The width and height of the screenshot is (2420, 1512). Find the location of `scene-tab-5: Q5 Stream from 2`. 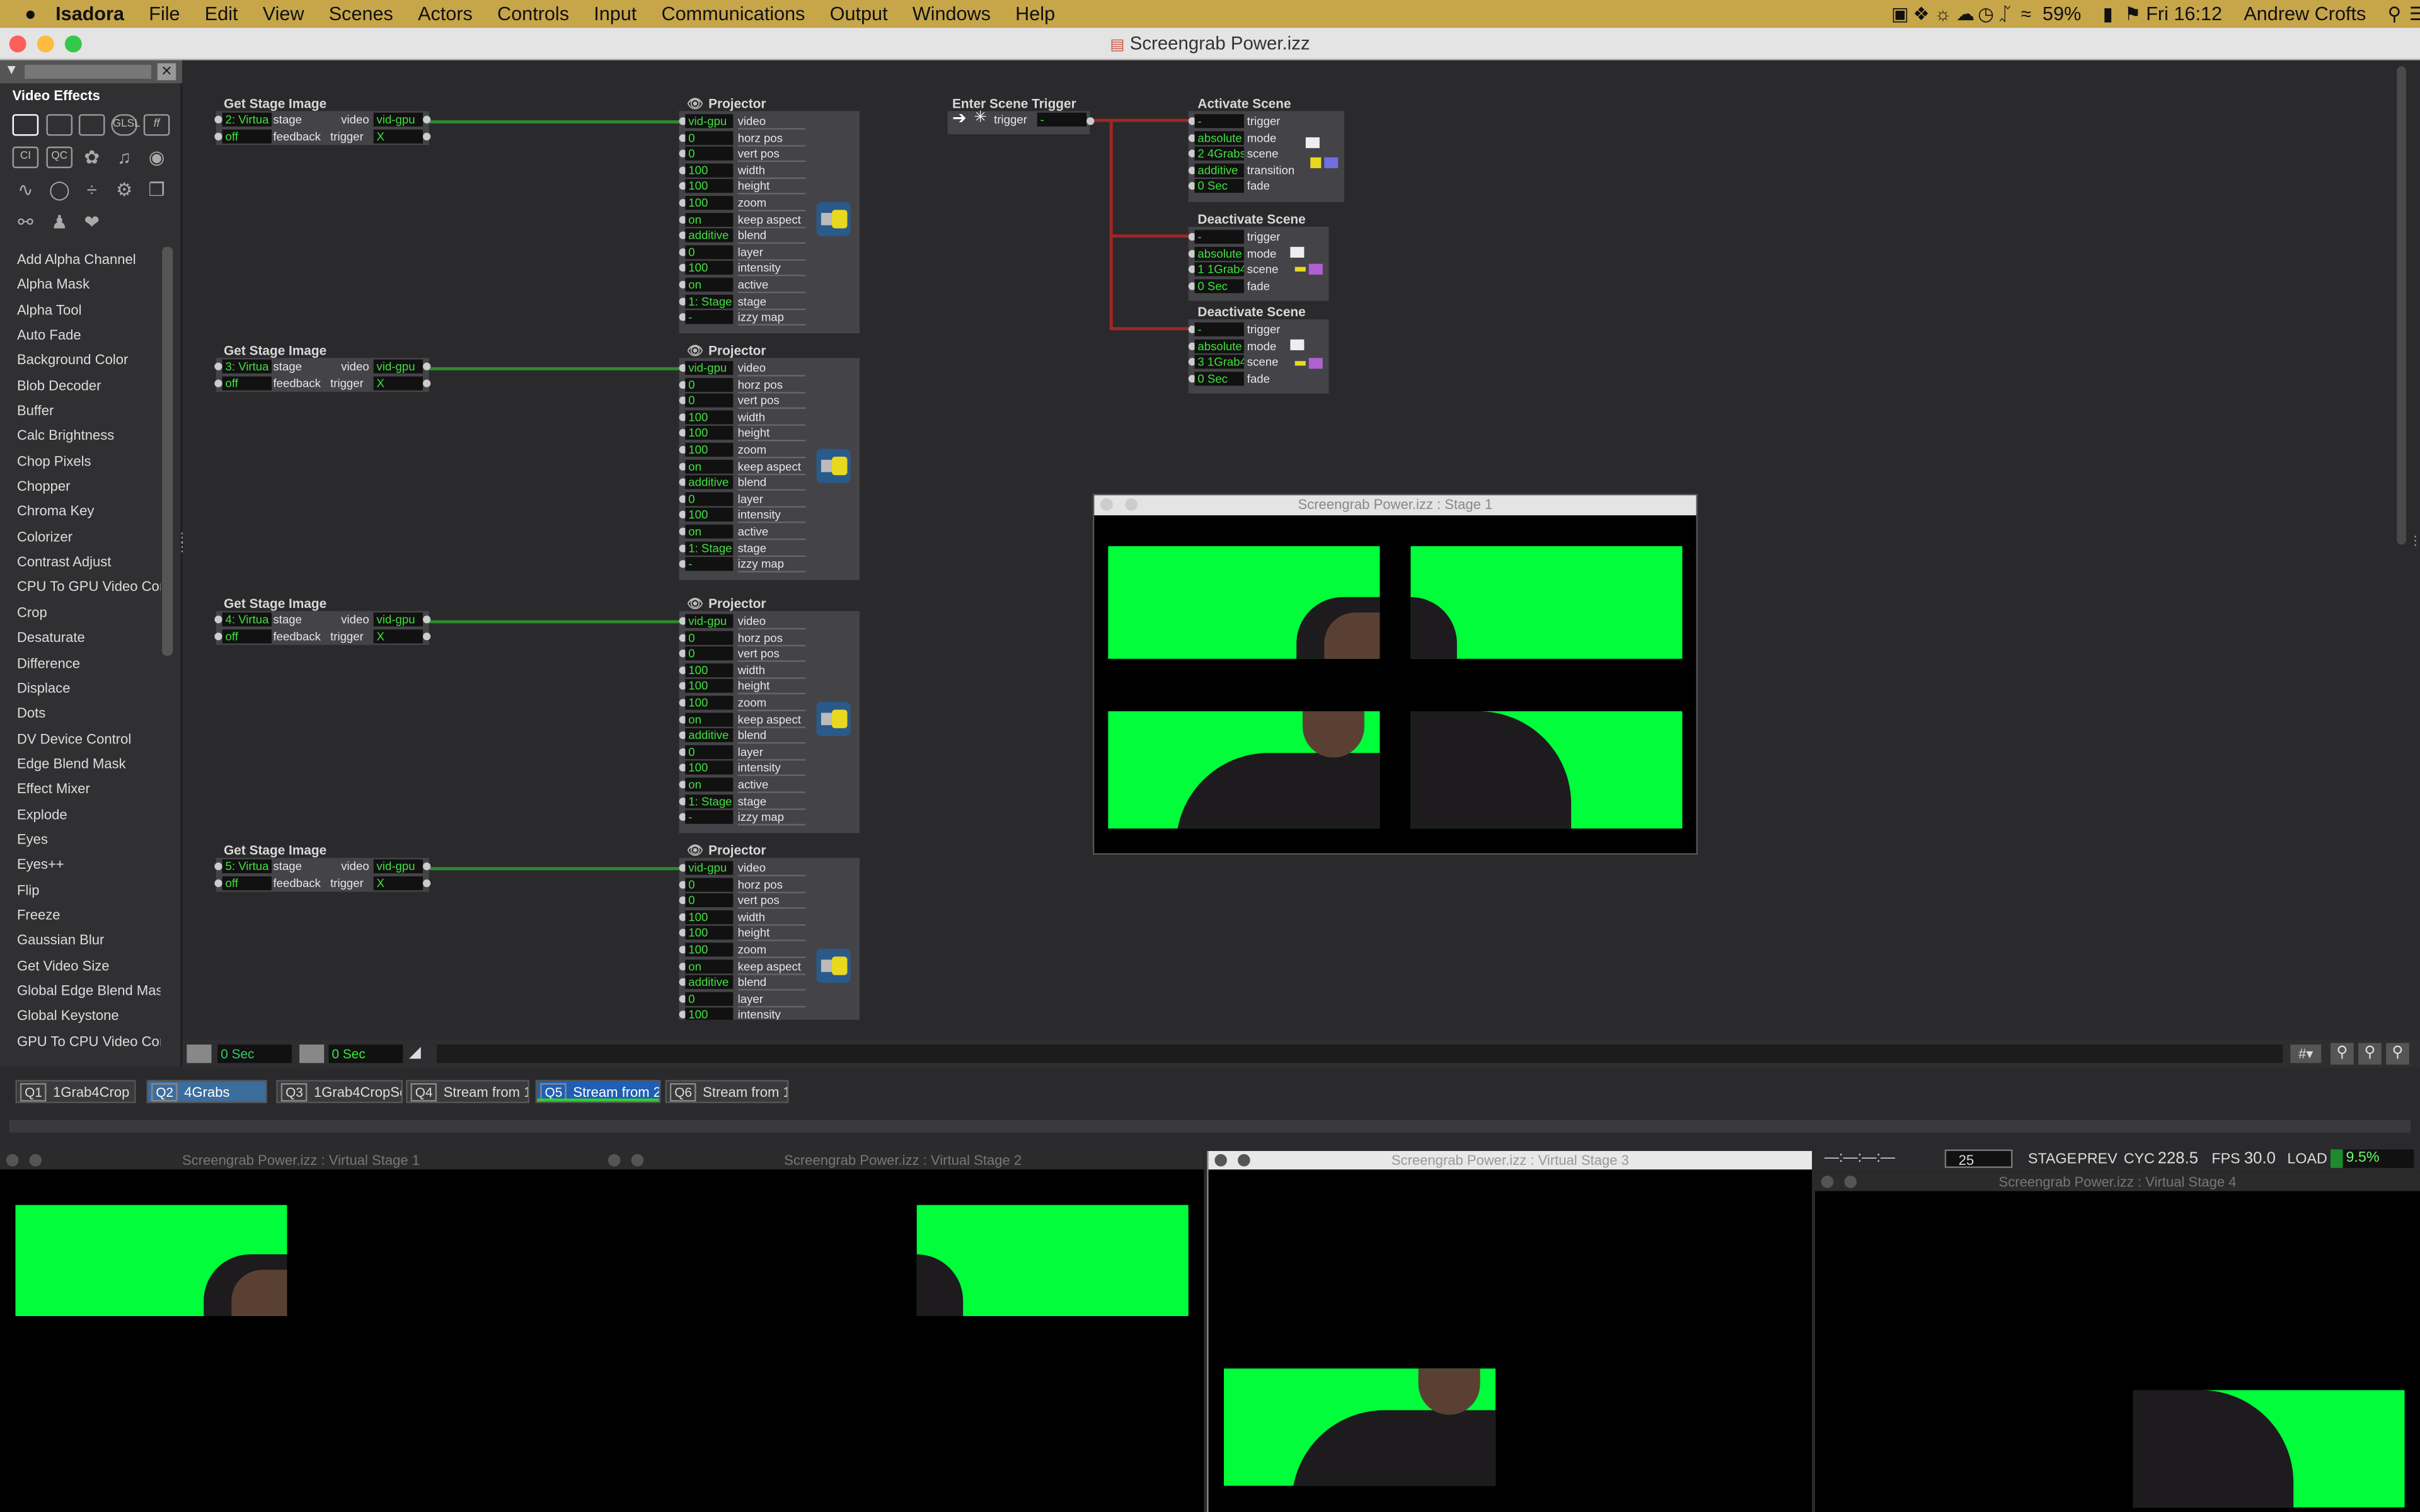

scene-tab-5: Q5 Stream from 2 is located at coordinates (598, 1092).